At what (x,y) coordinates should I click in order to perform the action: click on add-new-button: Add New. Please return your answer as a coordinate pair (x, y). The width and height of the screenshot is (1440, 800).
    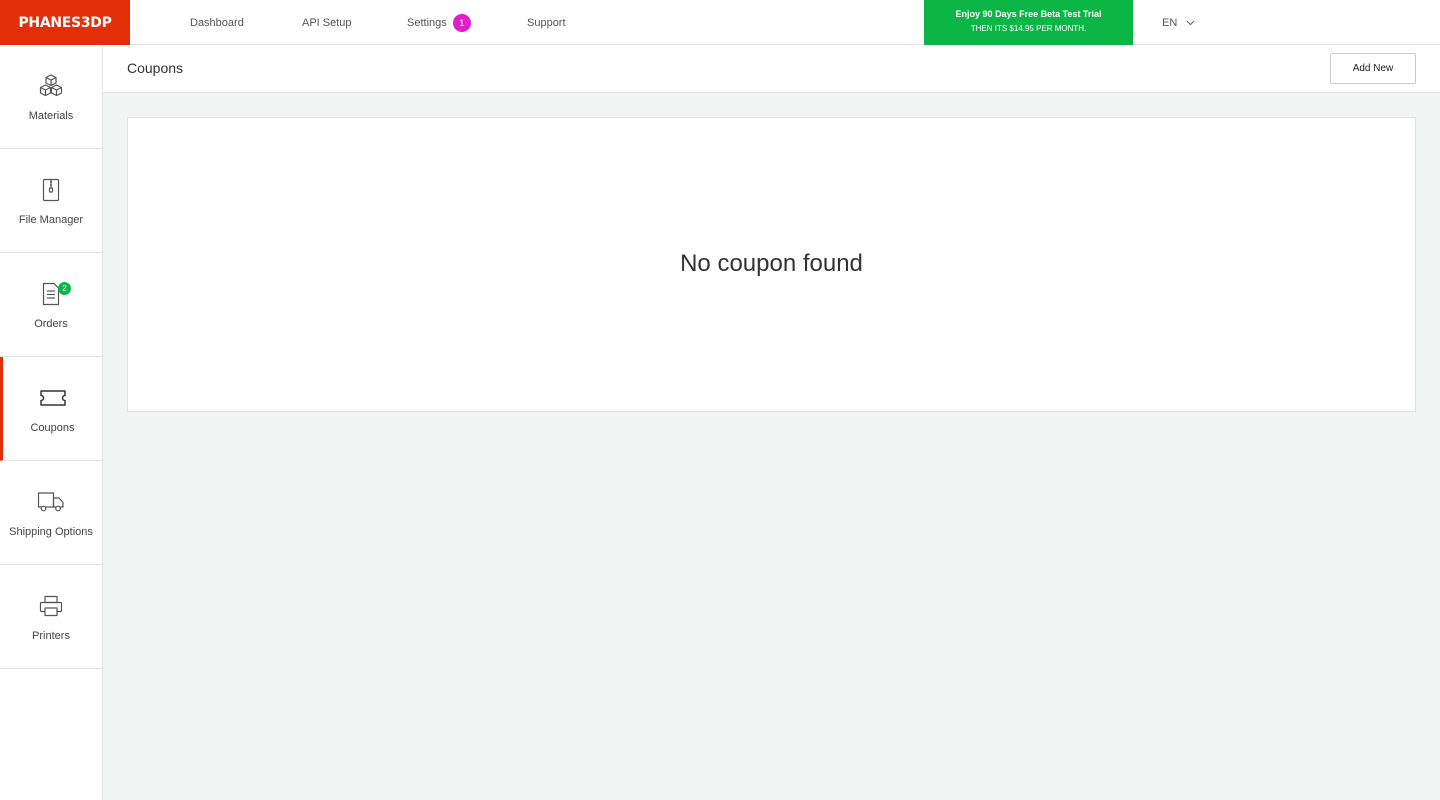
    Looking at the image, I should click on (1373, 68).